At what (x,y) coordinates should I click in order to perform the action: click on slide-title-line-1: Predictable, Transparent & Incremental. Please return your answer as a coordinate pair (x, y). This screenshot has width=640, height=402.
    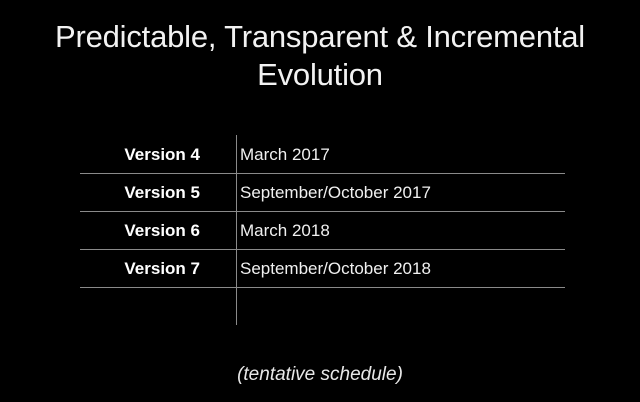
    Looking at the image, I should click on (319, 36).